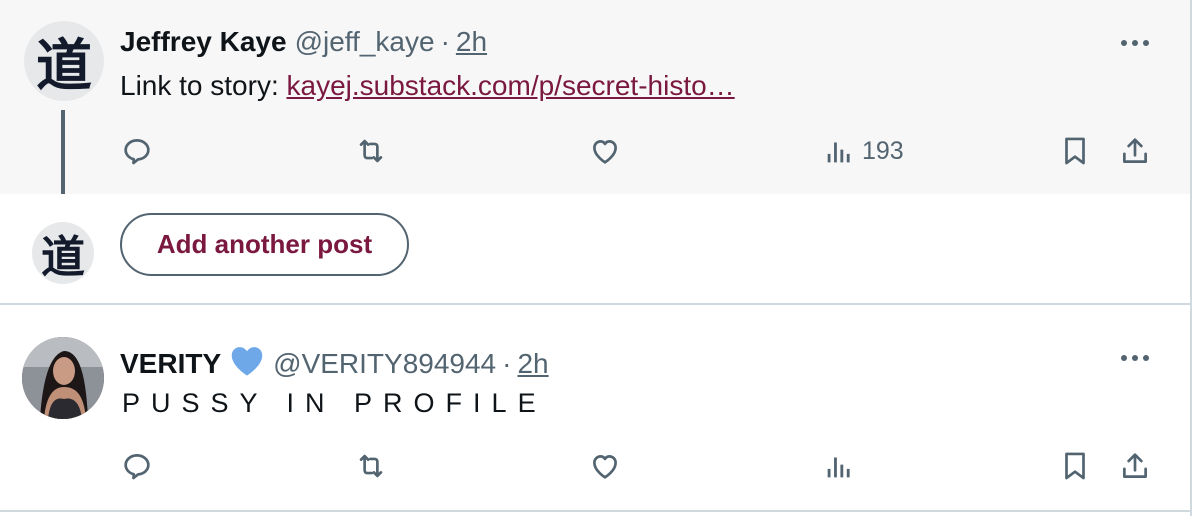 The image size is (1198, 516). I want to click on views-button: 193, so click(863, 151).